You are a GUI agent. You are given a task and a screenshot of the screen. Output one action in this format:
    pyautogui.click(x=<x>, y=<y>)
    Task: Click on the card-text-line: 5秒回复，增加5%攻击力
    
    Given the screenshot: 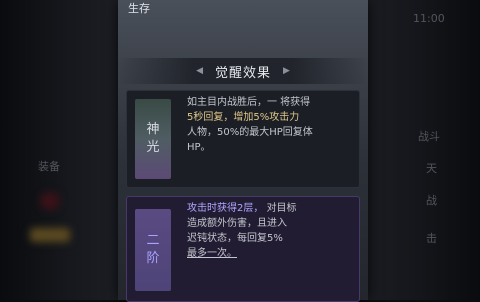 What is the action you would take?
    pyautogui.click(x=243, y=117)
    